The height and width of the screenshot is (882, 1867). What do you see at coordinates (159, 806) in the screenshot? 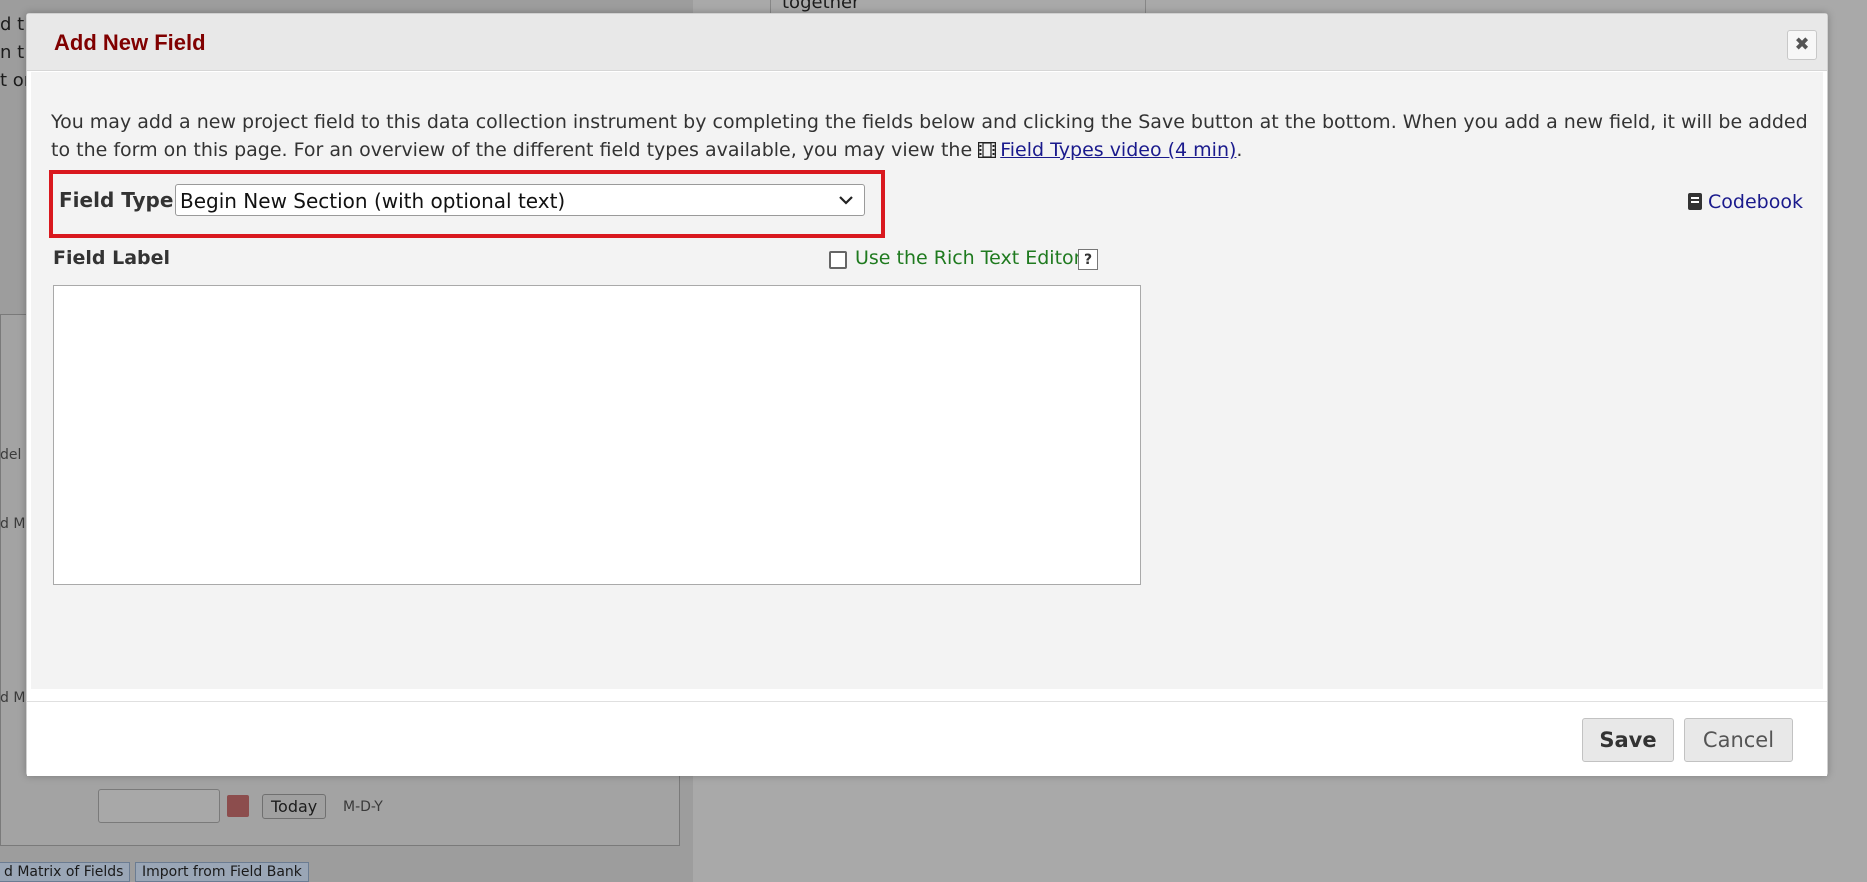
I see `background-date-input` at bounding box center [159, 806].